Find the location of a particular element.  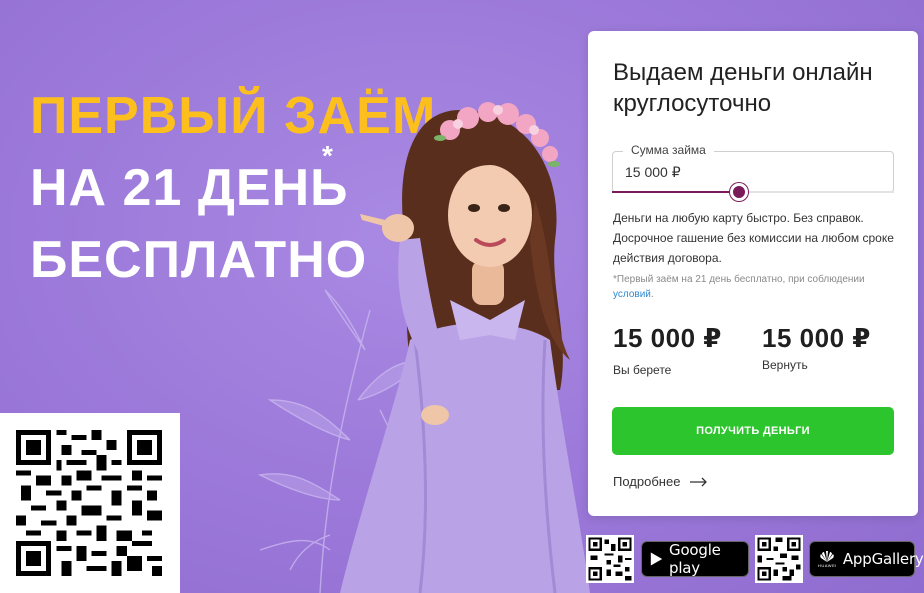

huawei-icon is located at coordinates (827, 556).